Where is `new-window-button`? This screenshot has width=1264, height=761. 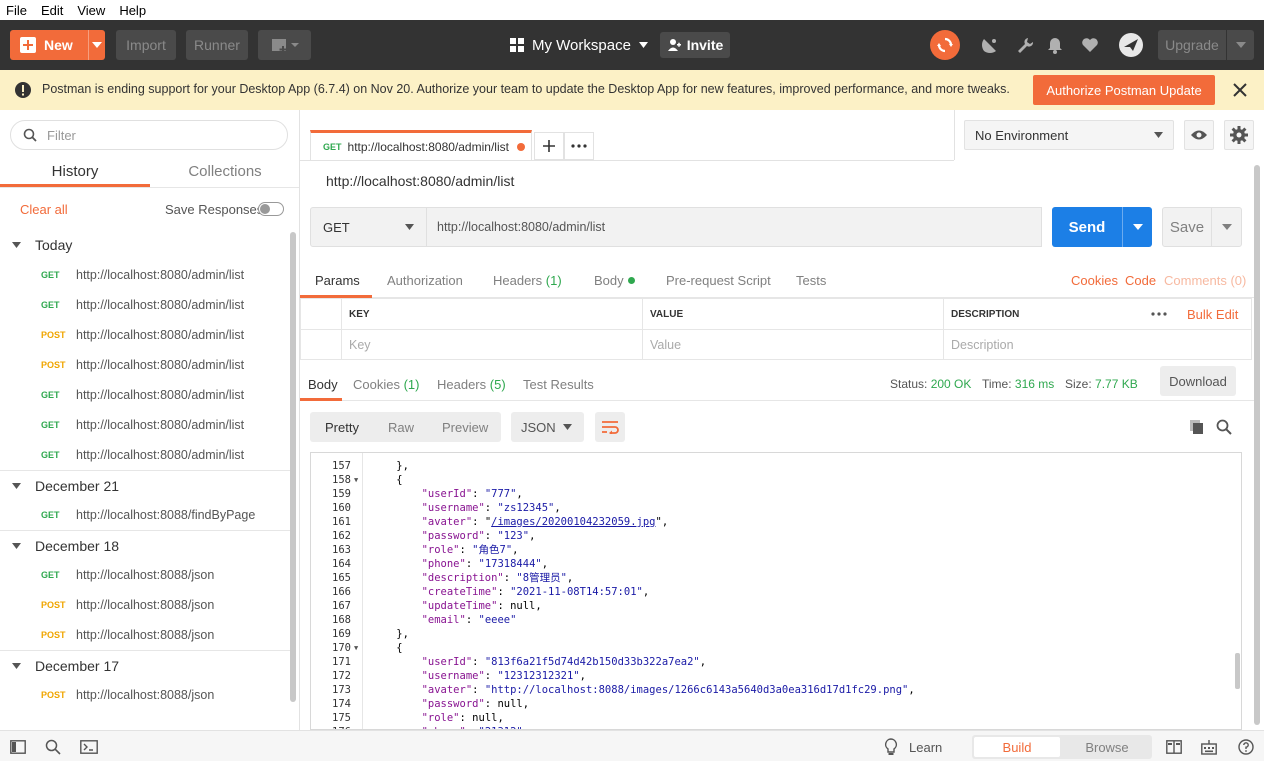 new-window-button is located at coordinates (284, 45).